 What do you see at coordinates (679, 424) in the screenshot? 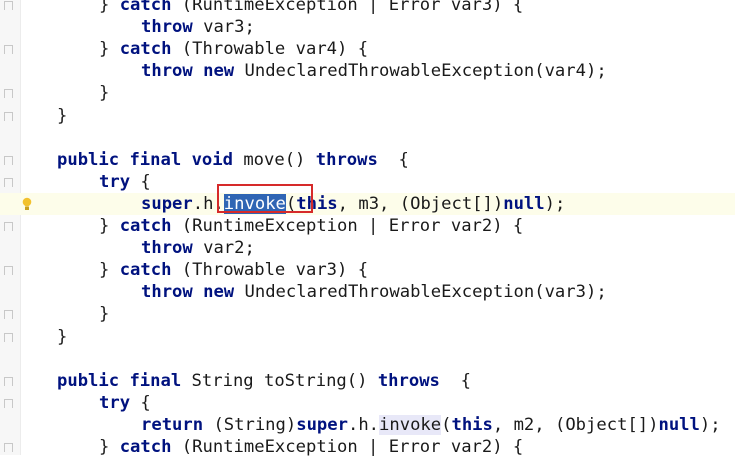
I see `keyword-token: null` at bounding box center [679, 424].